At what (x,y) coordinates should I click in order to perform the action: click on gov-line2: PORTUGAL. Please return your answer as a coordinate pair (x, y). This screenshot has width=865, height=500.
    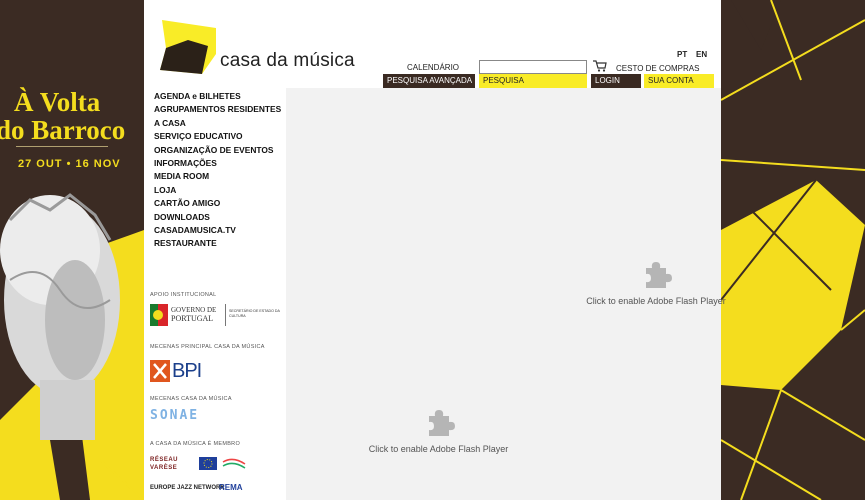
    Looking at the image, I should click on (192, 318).